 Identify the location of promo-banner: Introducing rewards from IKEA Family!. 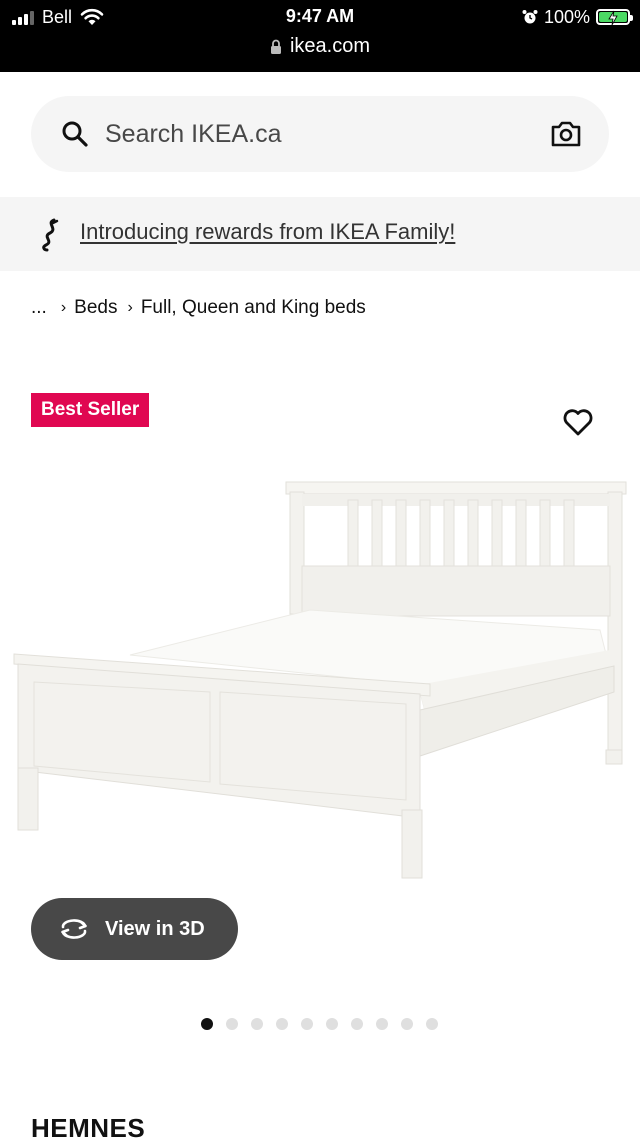
(320, 234).